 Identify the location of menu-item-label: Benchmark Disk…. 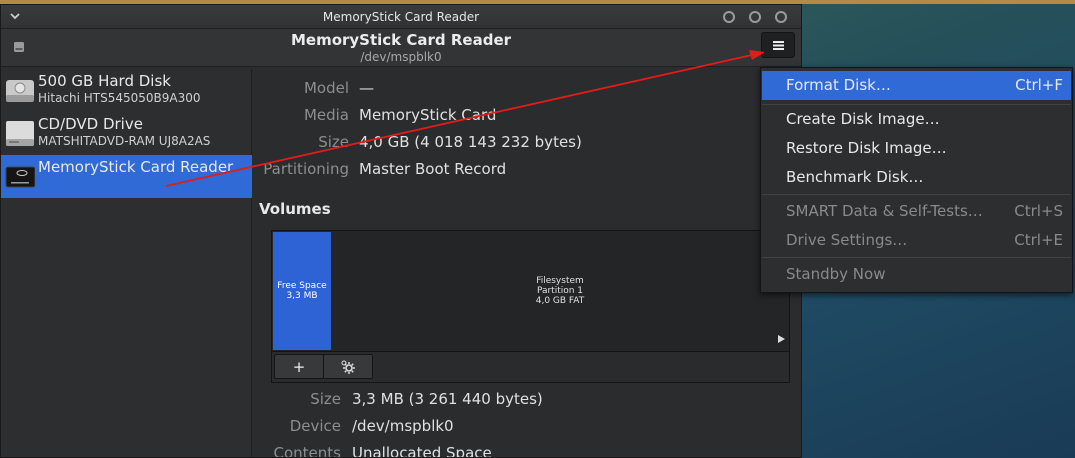
(855, 177).